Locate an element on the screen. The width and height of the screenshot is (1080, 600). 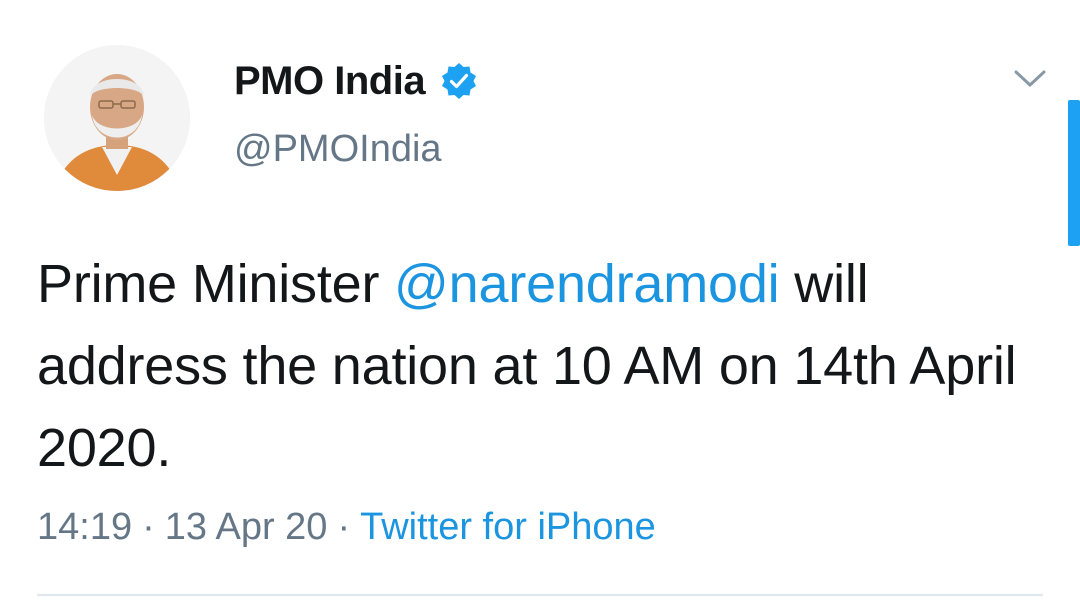
tweet-meta: 14:19 · 13 Apr 20 · Twitter for iPhone is located at coordinates (346, 527).